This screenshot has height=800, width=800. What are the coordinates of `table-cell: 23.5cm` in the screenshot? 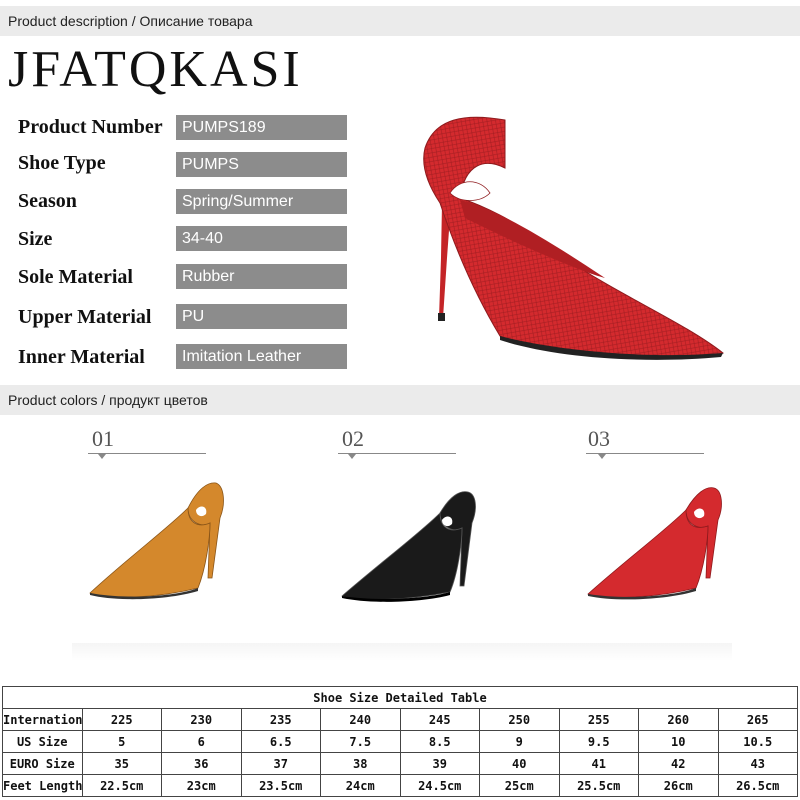 It's located at (280, 785).